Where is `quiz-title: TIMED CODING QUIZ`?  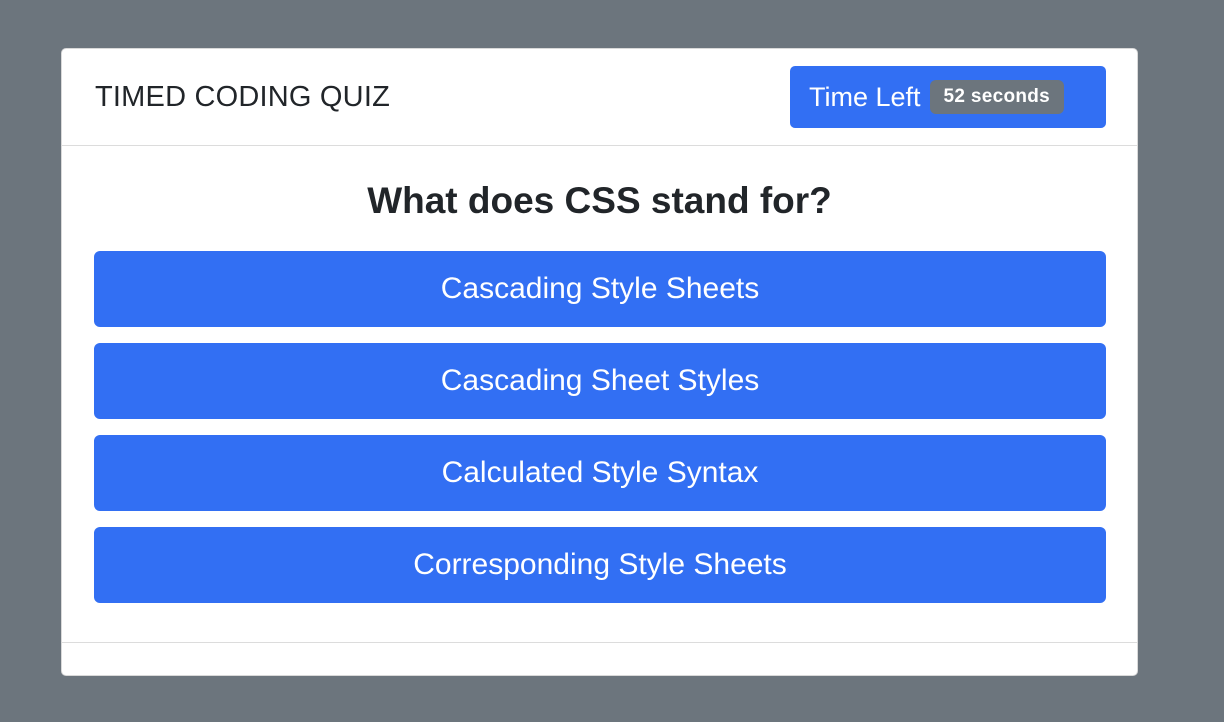 quiz-title: TIMED CODING QUIZ is located at coordinates (243, 97).